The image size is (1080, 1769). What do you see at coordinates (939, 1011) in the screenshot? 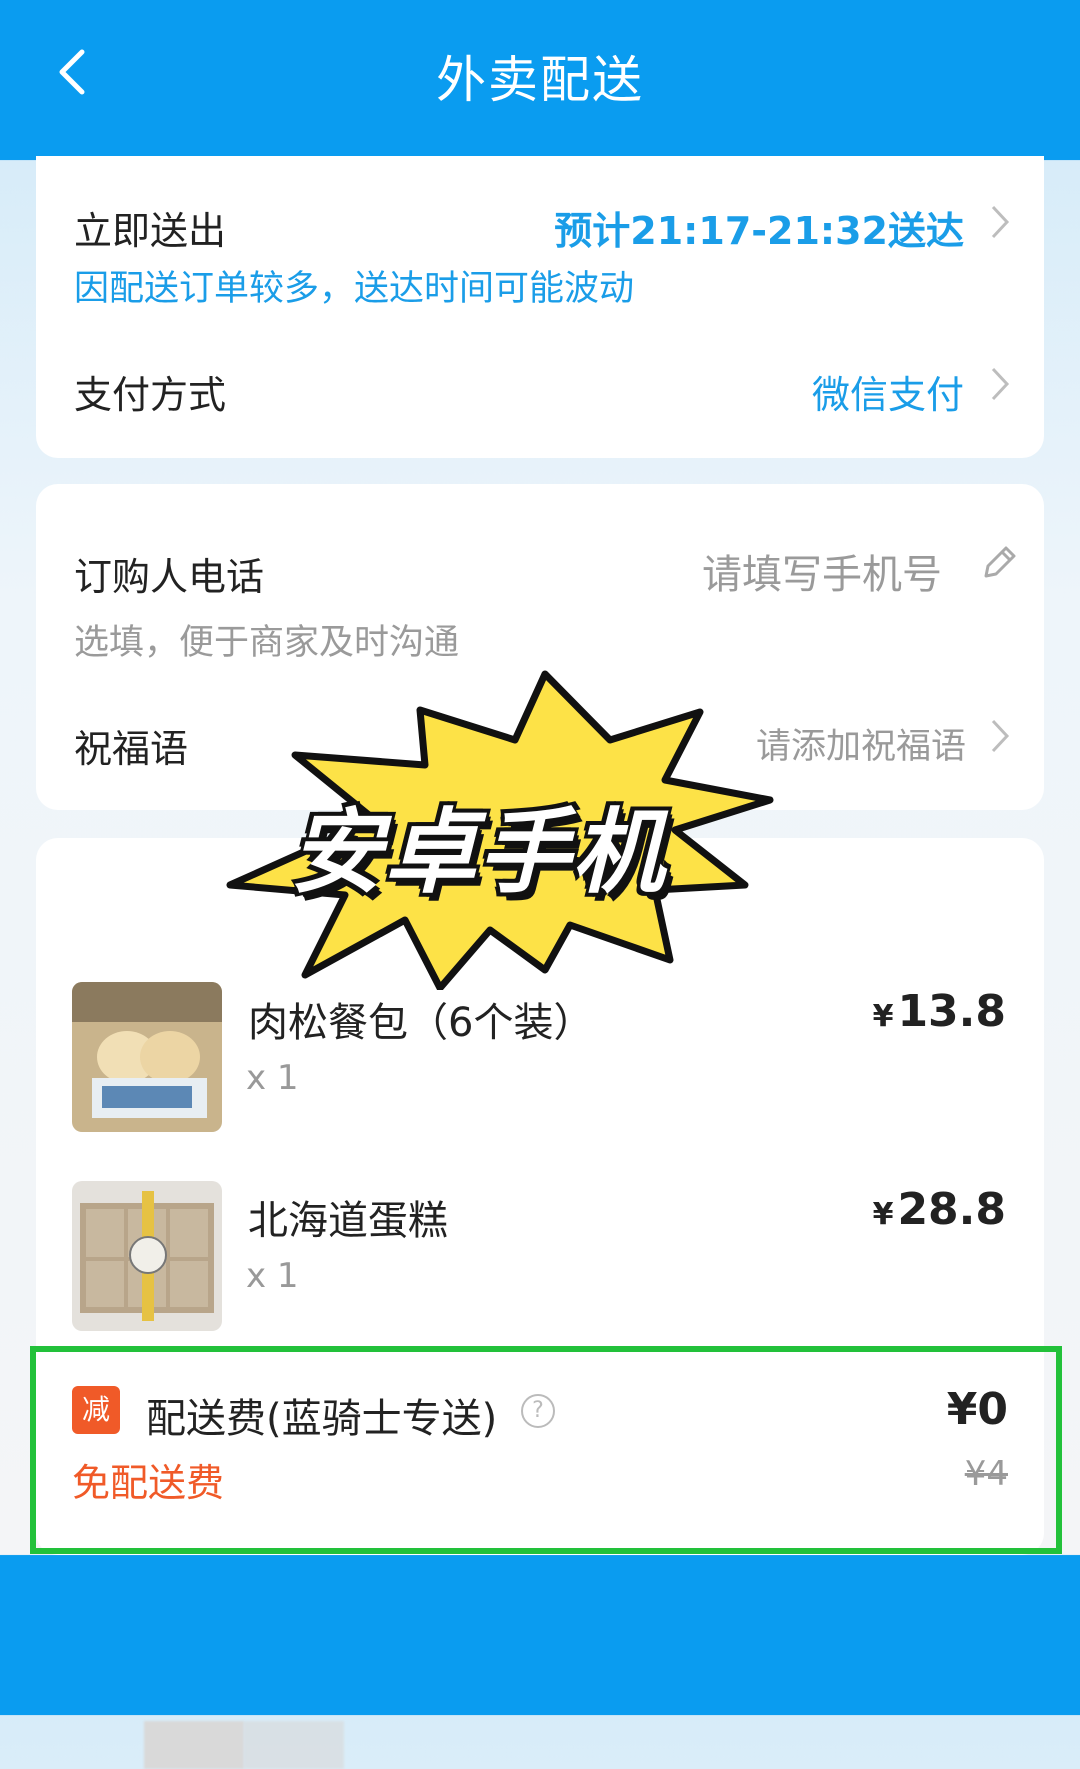
I see `item-price: ¥13.8` at bounding box center [939, 1011].